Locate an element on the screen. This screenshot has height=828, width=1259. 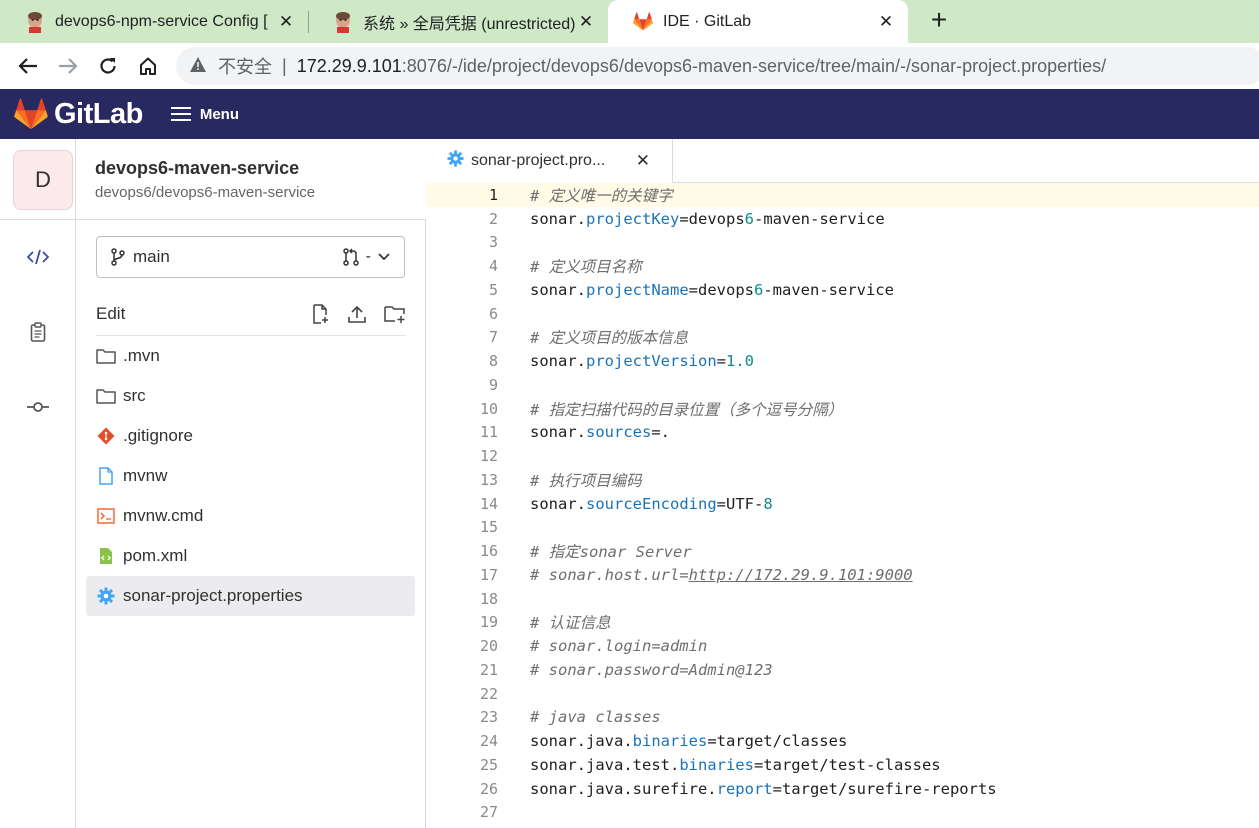
commit-mode-button is located at coordinates (38, 407).